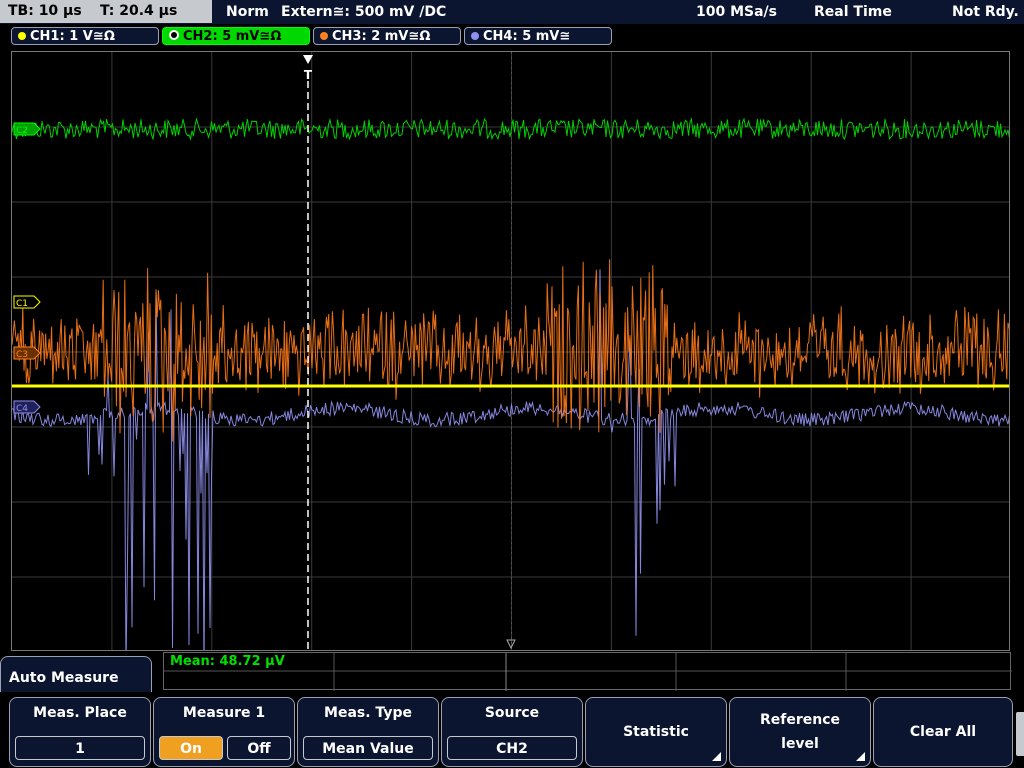  What do you see at coordinates (224, 732) in the screenshot?
I see `measure1-softkey: Measure 1 On Off` at bounding box center [224, 732].